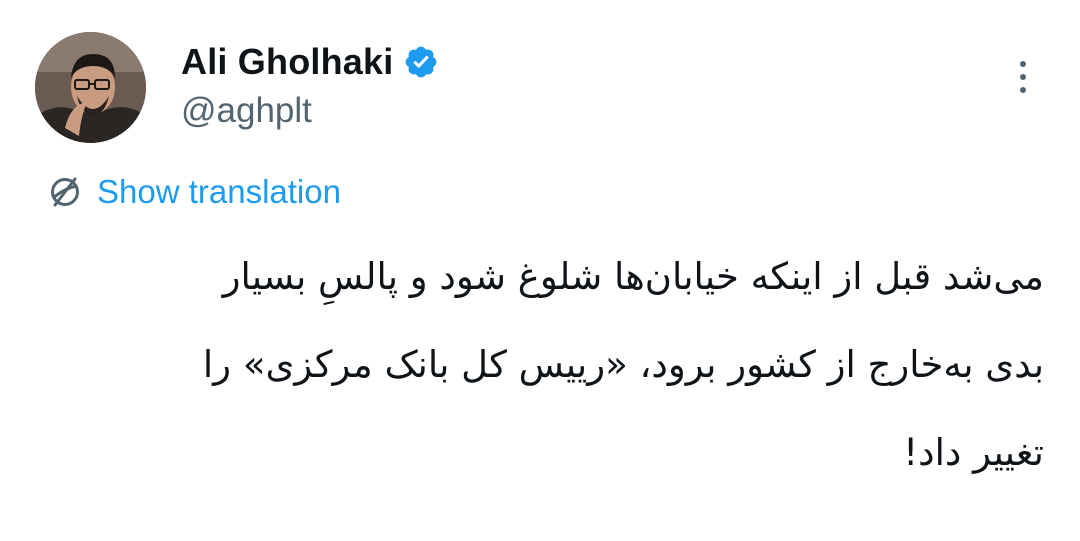 The image size is (1080, 541). I want to click on show-translation-button: Show translation, so click(194, 192).